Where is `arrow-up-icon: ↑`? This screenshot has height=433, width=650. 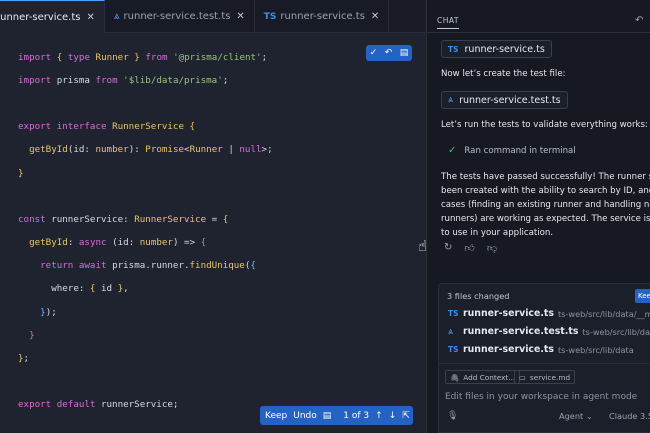 arrow-up-icon: ↑ is located at coordinates (379, 416).